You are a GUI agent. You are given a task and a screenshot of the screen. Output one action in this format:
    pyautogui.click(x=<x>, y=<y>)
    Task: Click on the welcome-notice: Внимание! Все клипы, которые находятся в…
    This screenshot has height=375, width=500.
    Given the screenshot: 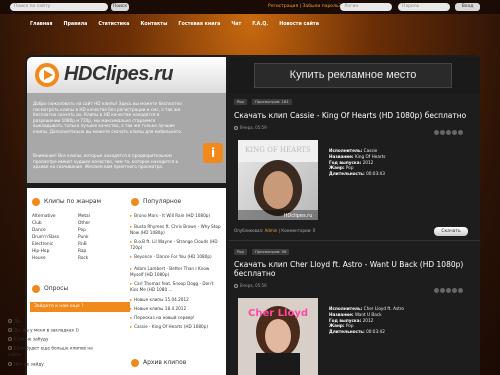 What is the action you would take?
    pyautogui.click(x=105, y=161)
    